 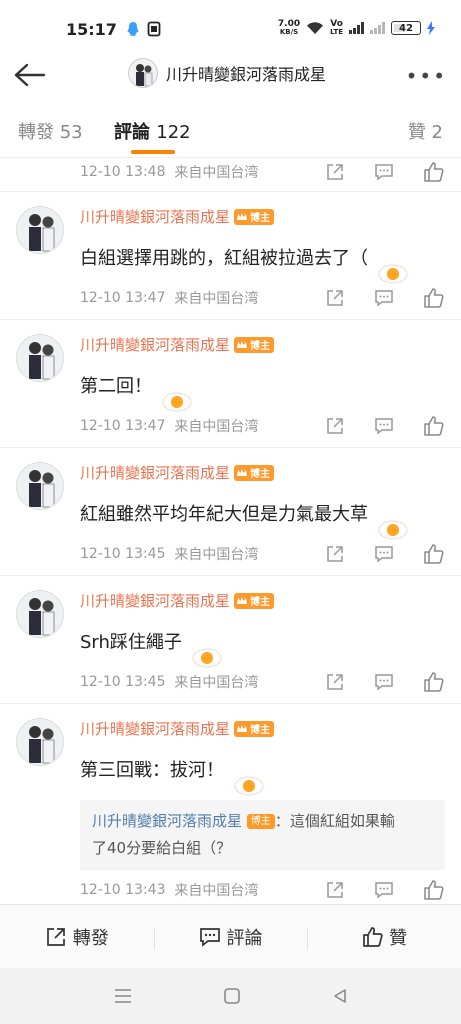 What do you see at coordinates (71, 132) in the screenshot?
I see `tab-repost-count: 53` at bounding box center [71, 132].